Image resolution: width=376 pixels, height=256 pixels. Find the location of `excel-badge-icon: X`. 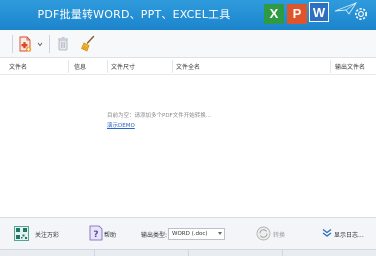

excel-badge-icon: X is located at coordinates (274, 14).